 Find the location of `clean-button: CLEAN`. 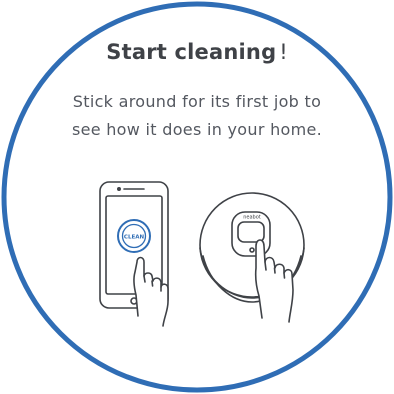

clean-button: CLEAN is located at coordinates (134, 236).